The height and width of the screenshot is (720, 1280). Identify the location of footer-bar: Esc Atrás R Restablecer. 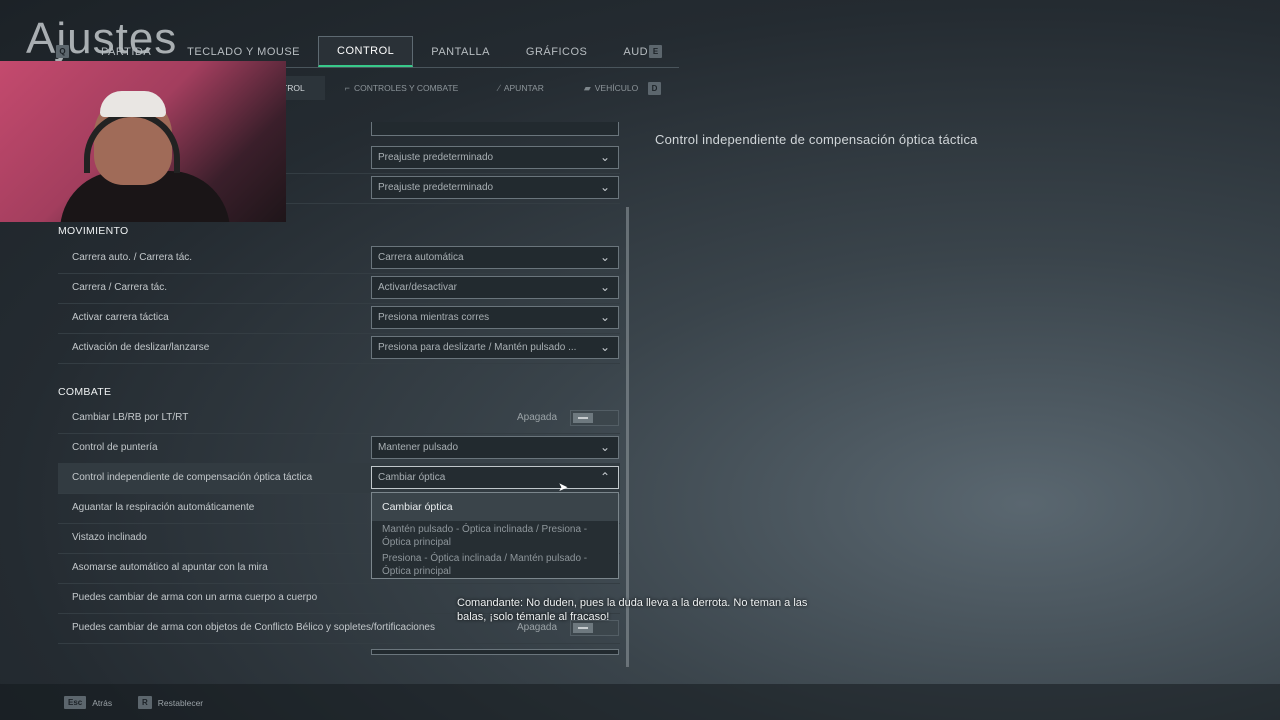
(640, 702).